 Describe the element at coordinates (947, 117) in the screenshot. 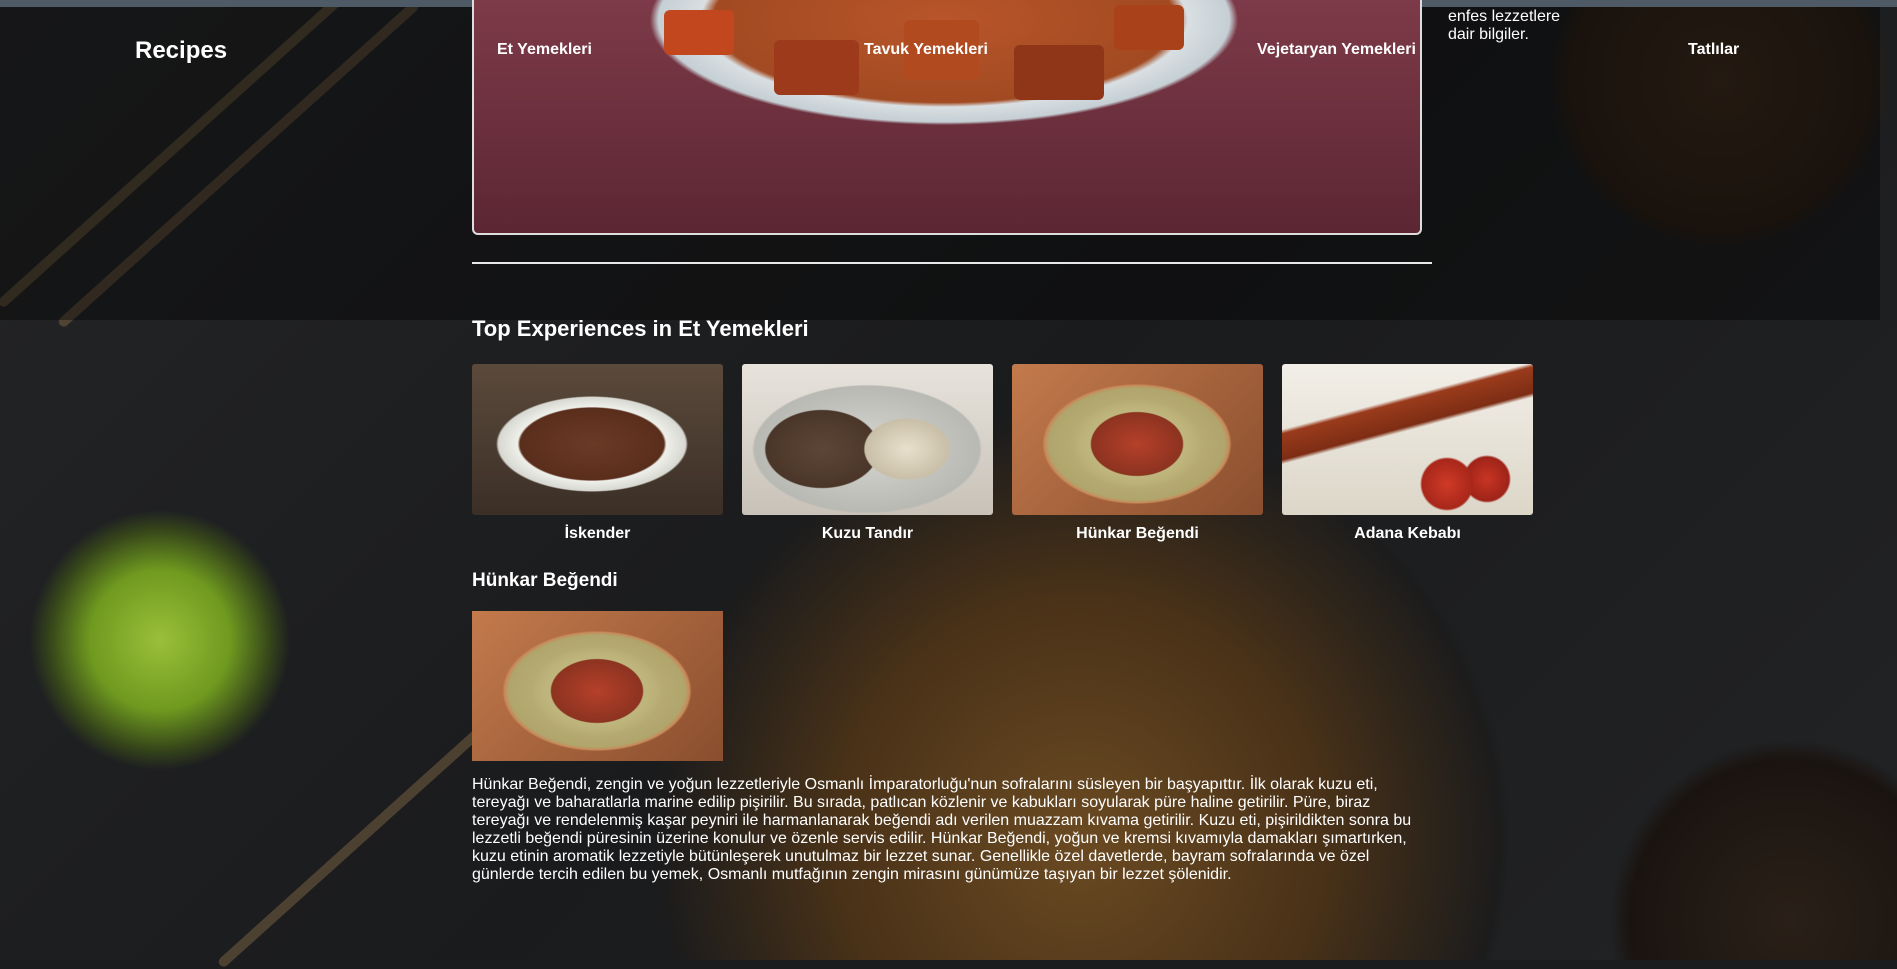

I see `hero-image` at that location.